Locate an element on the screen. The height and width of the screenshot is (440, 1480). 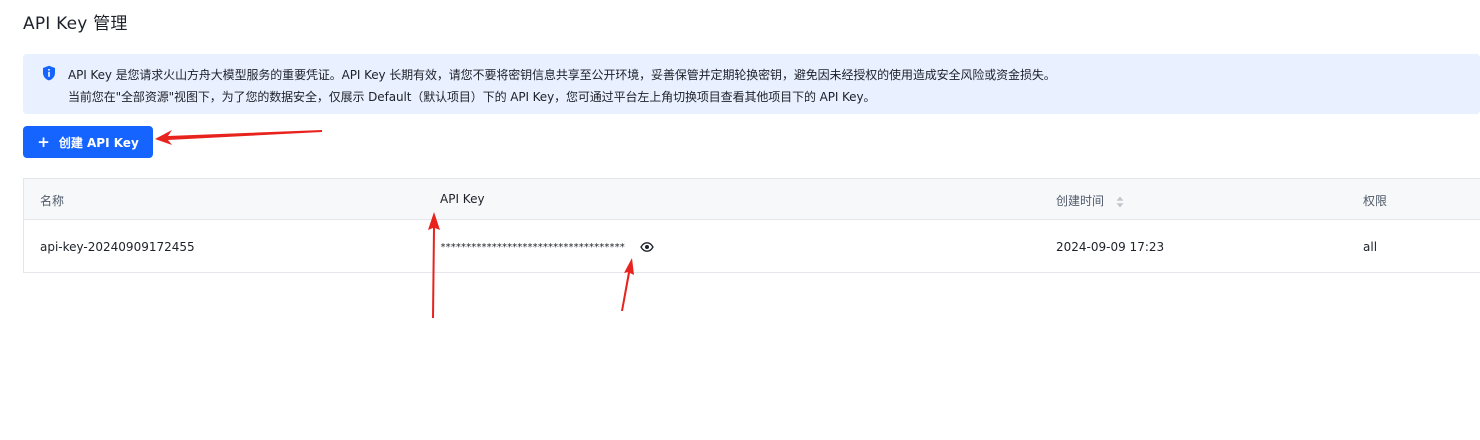
column-header-created-time-label: 创建时间 is located at coordinates (1080, 201).